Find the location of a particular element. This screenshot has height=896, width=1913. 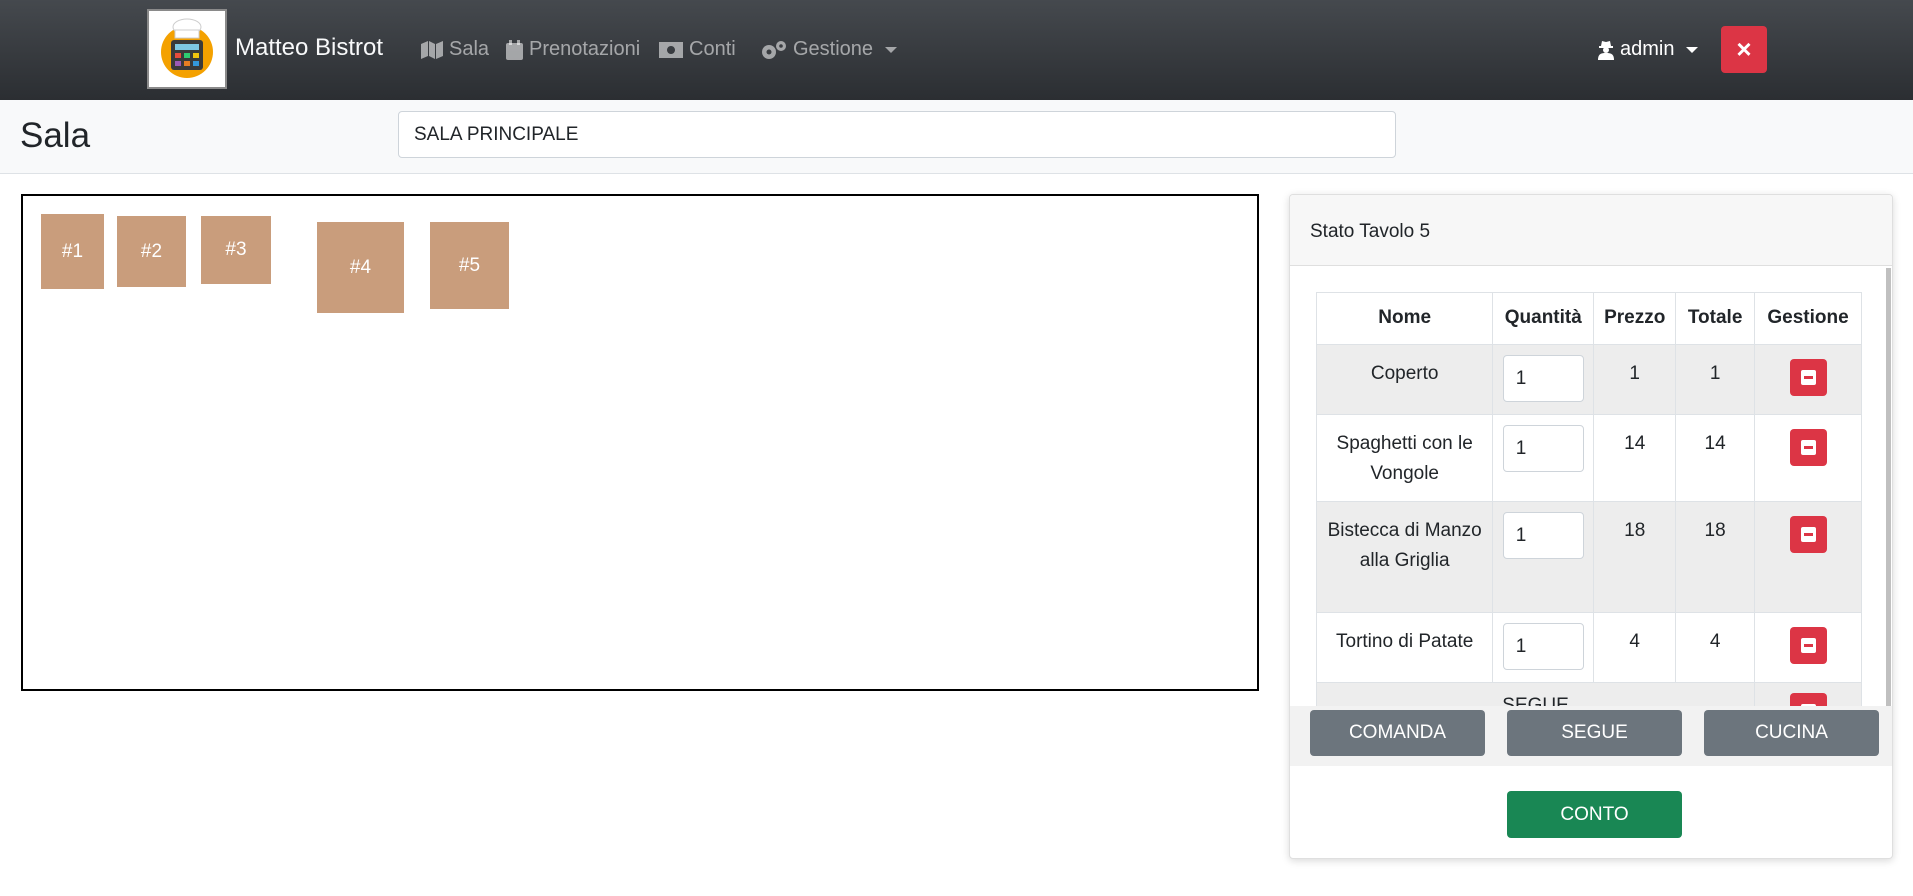

item-name: Spaghetti con le Vongole is located at coordinates (1404, 458).